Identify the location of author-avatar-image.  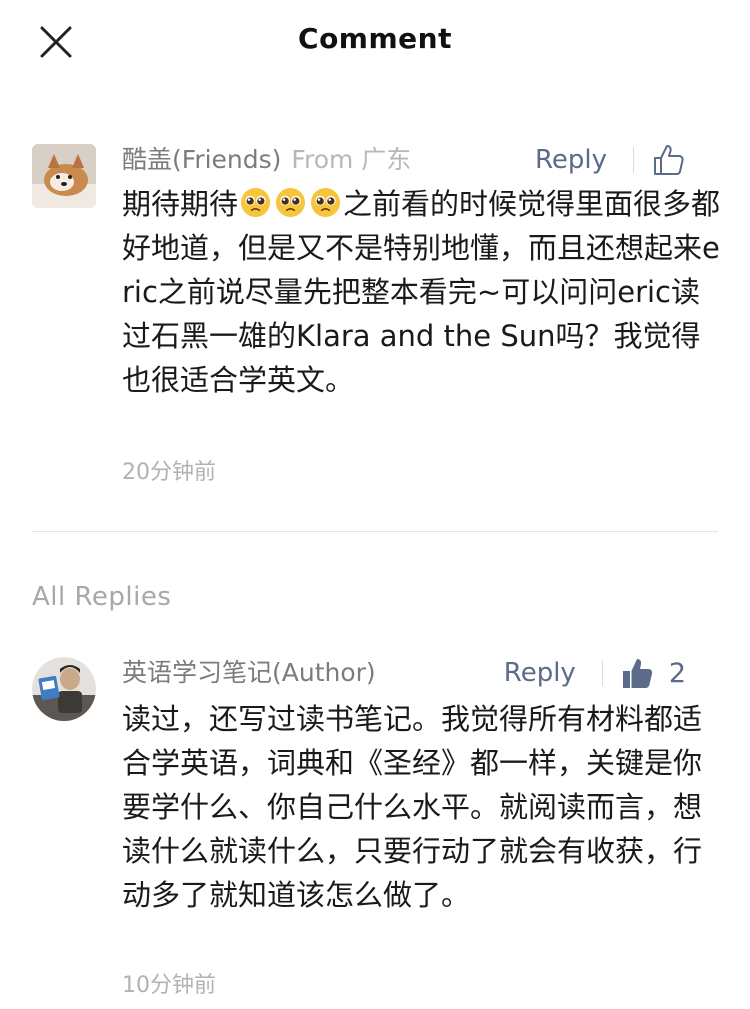
(64, 689).